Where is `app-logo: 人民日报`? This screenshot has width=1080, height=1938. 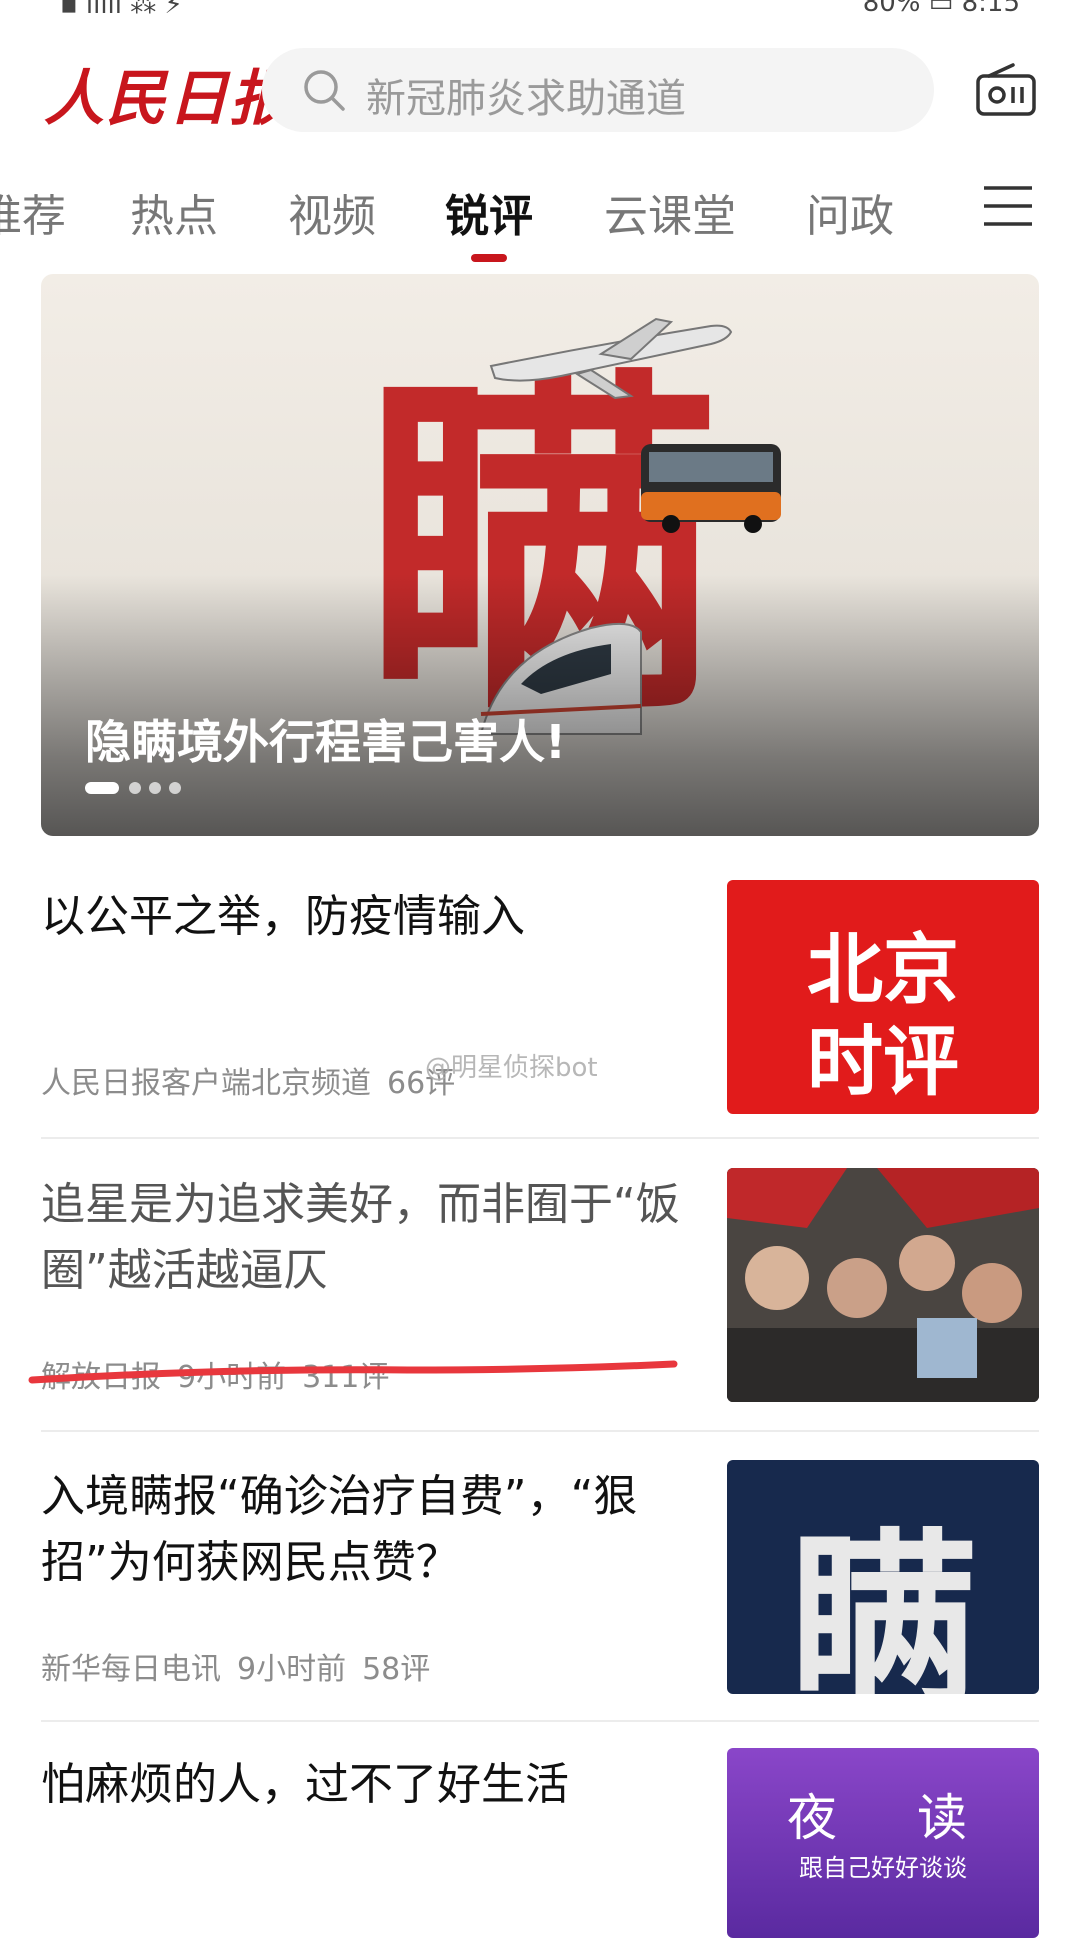
app-logo: 人民日报 is located at coordinates (168, 99).